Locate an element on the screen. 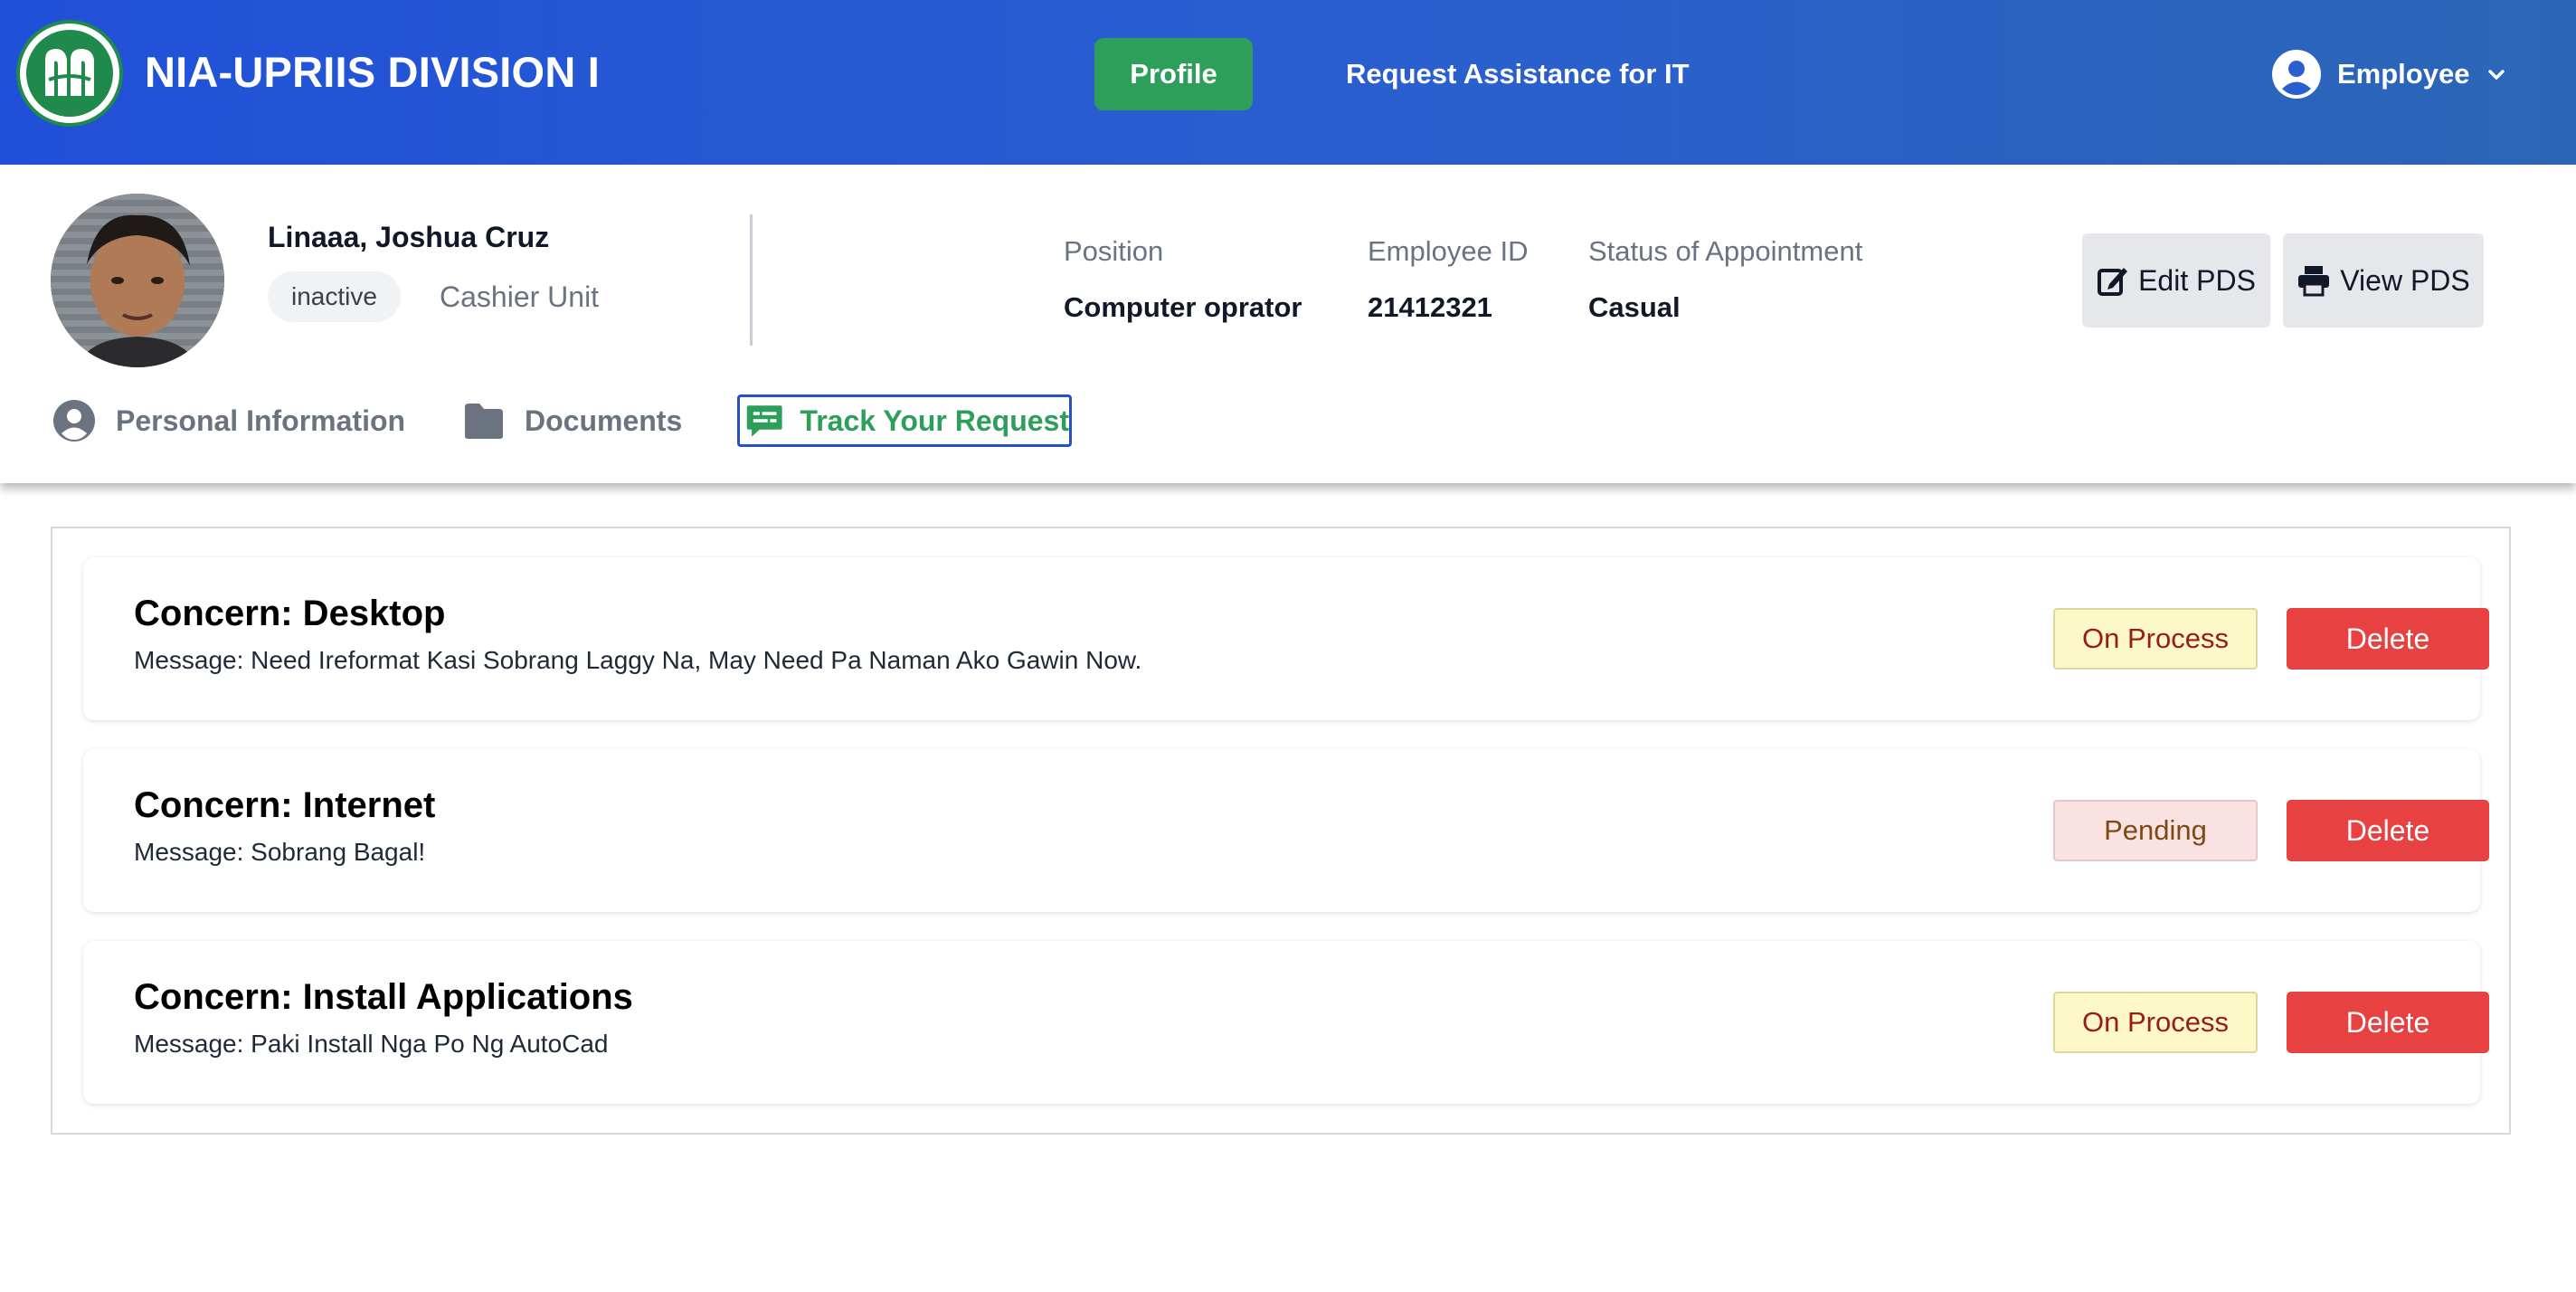 This screenshot has height=1292, width=2576. info-employee-id: Employee ID 21412321 is located at coordinates (1448, 279).